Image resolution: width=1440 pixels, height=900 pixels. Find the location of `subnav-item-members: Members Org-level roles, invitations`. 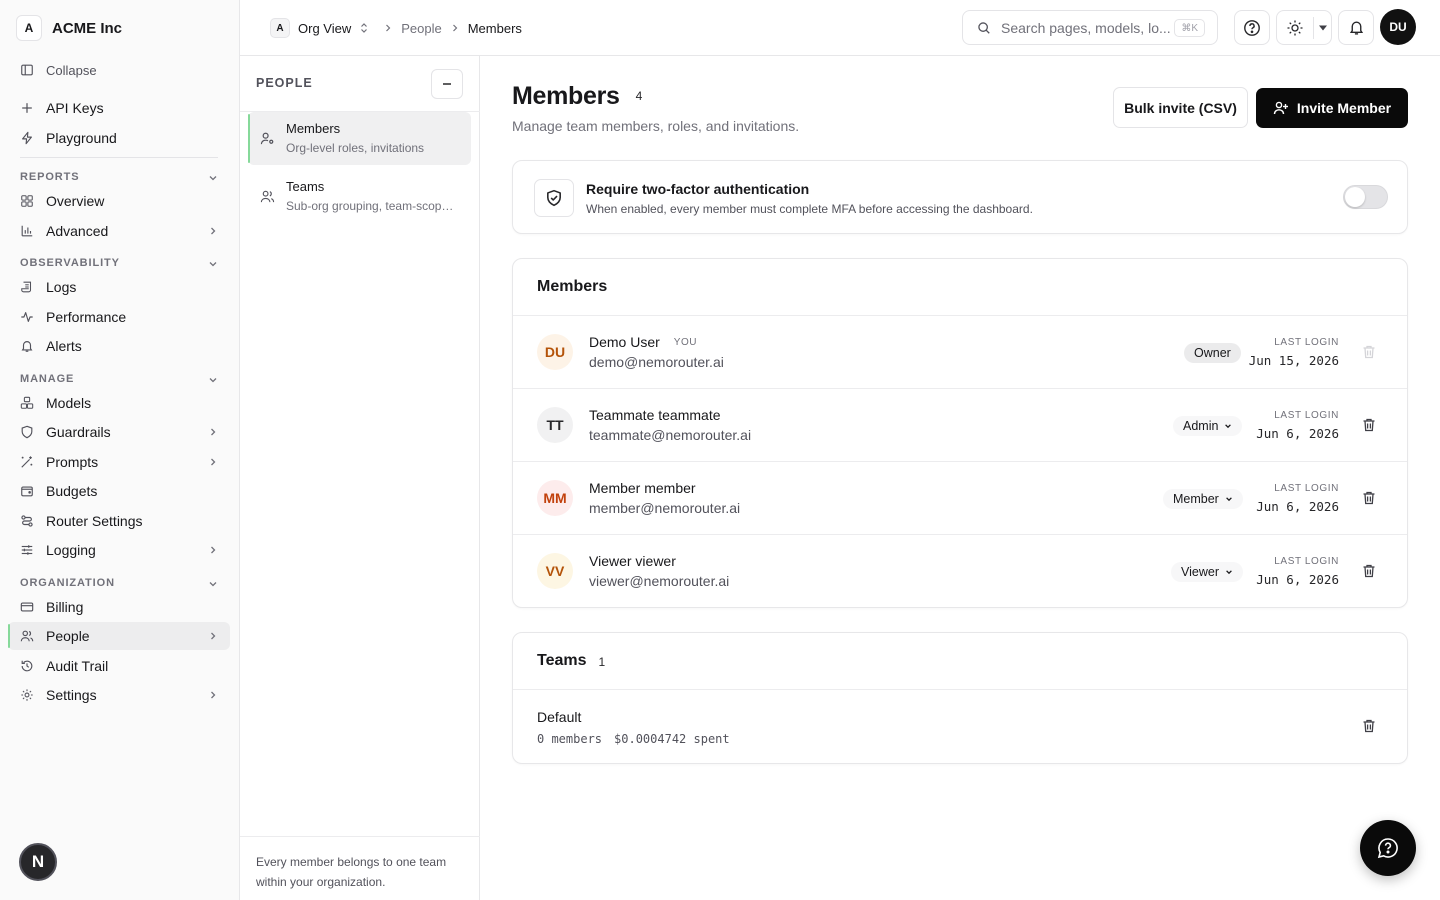

subnav-item-members: Members Org-level roles, invitations is located at coordinates (359, 138).